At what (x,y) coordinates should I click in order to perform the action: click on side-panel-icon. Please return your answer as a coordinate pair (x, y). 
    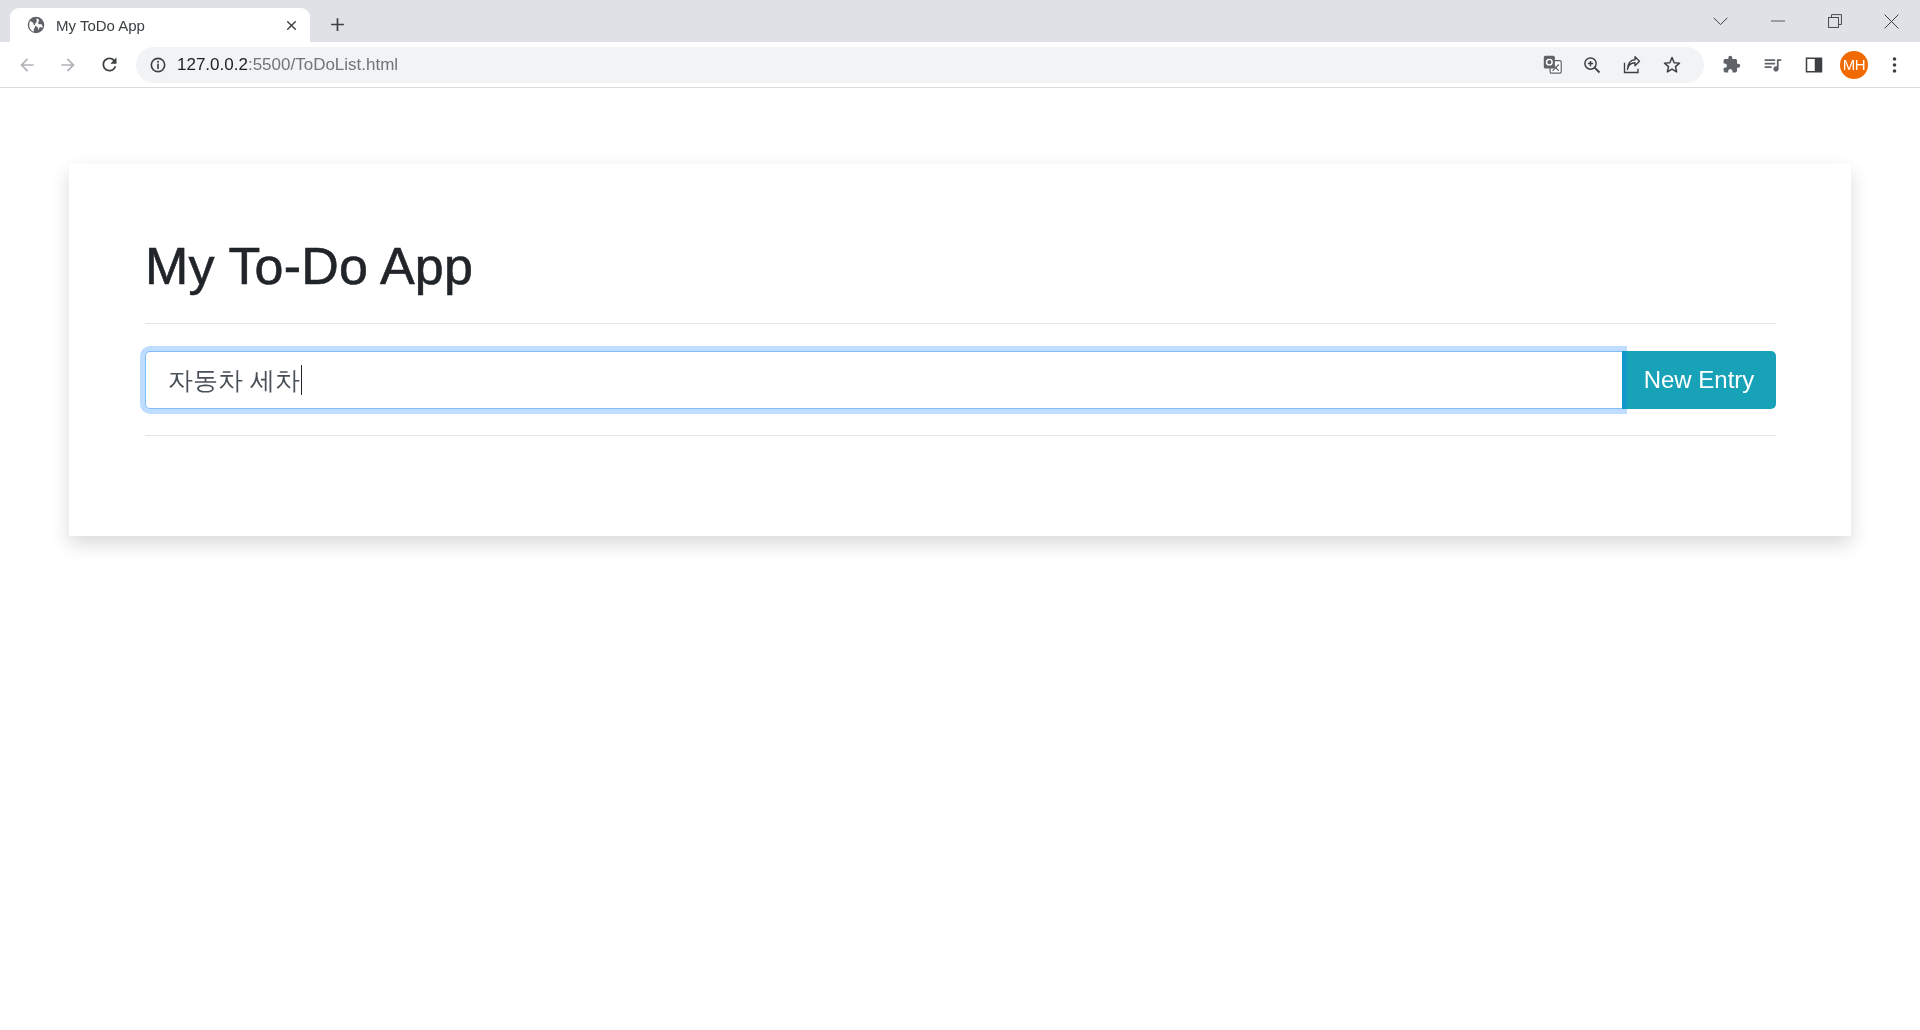
    Looking at the image, I should click on (1813, 64).